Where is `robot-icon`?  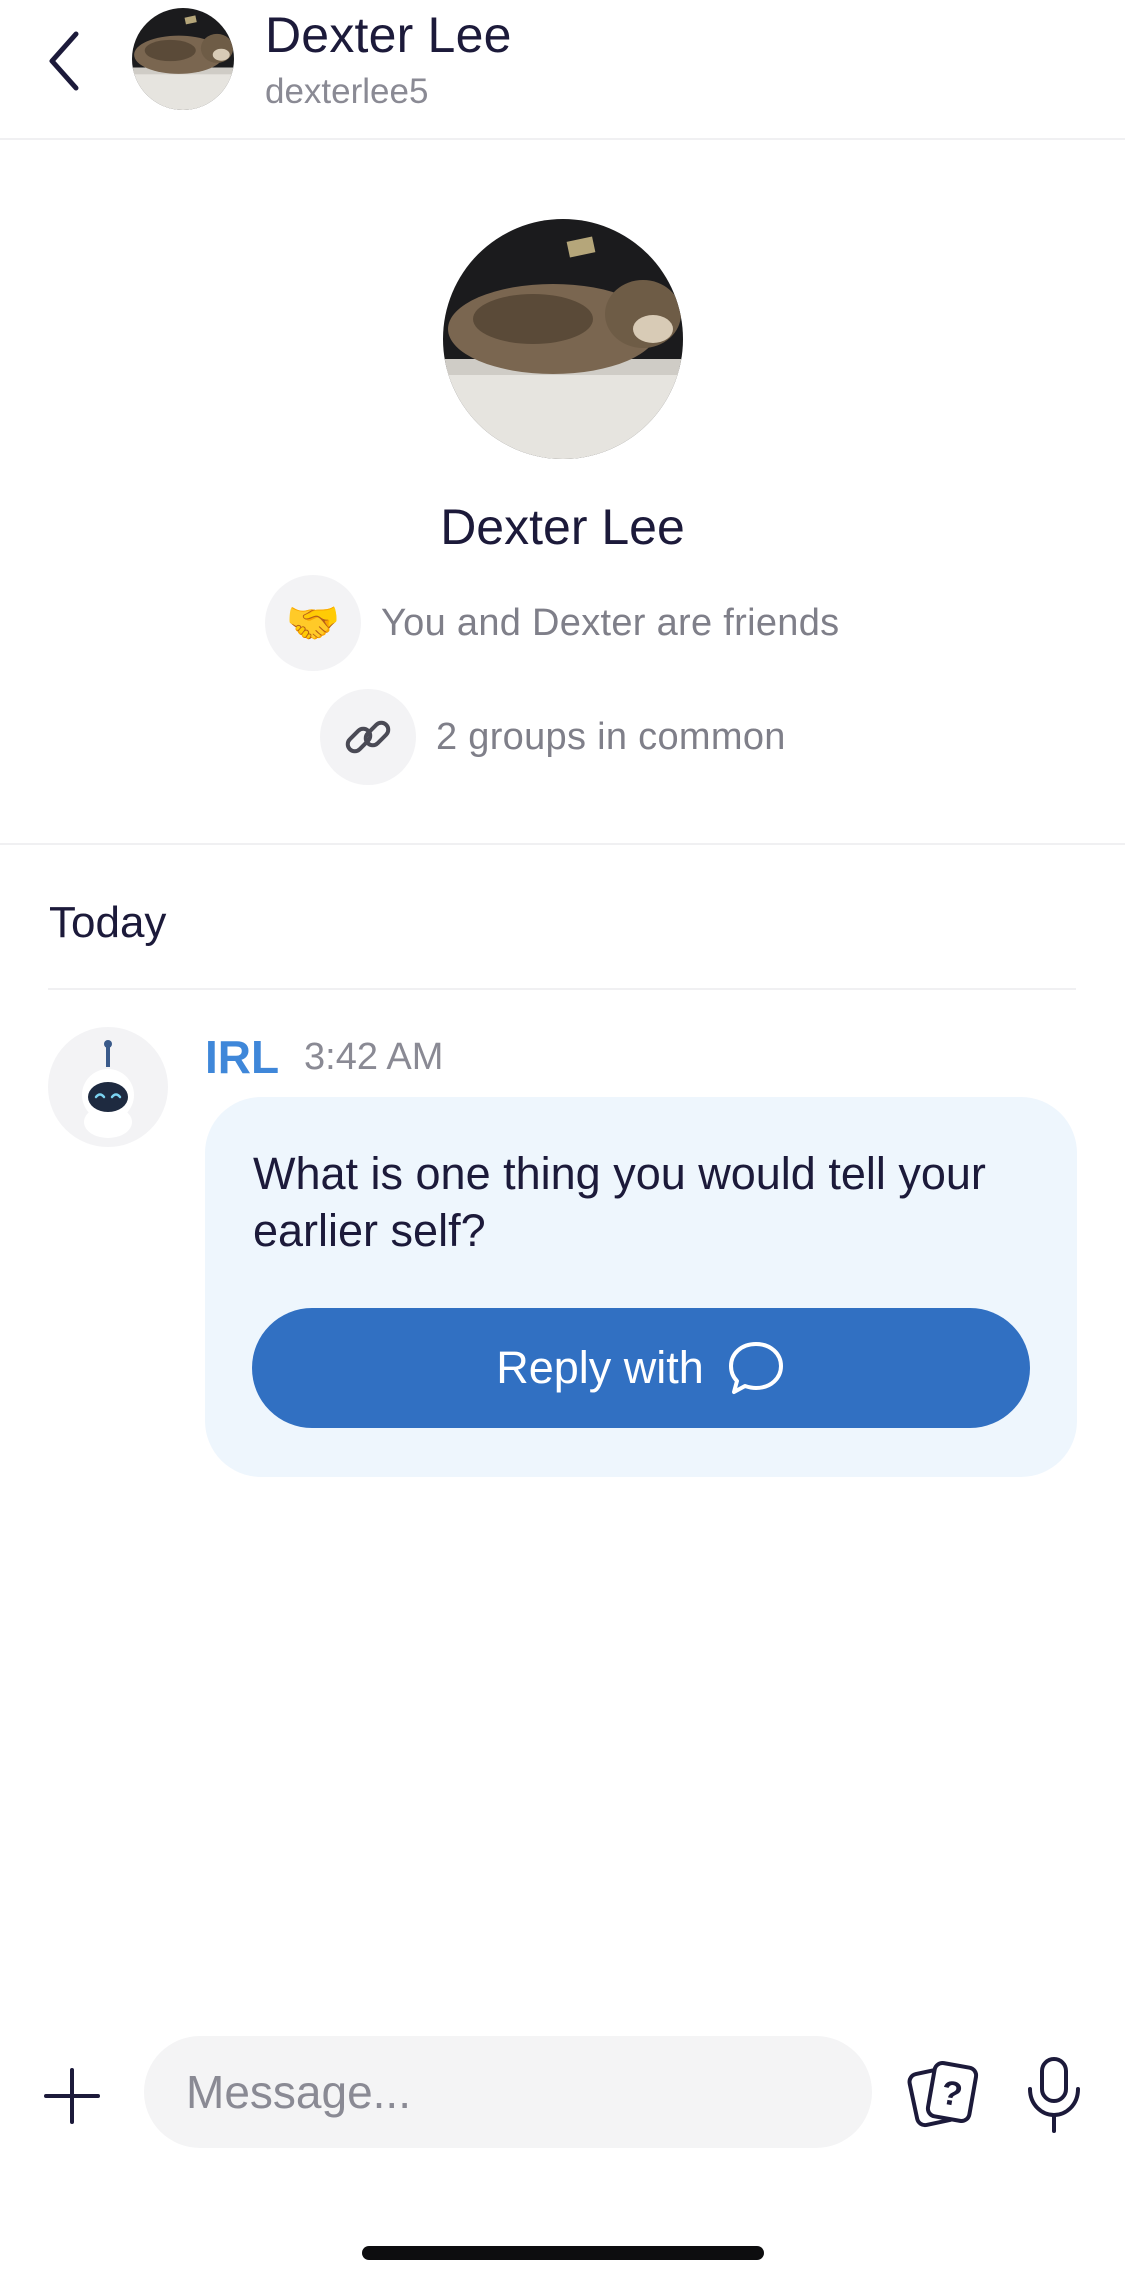
robot-icon is located at coordinates (108, 1089).